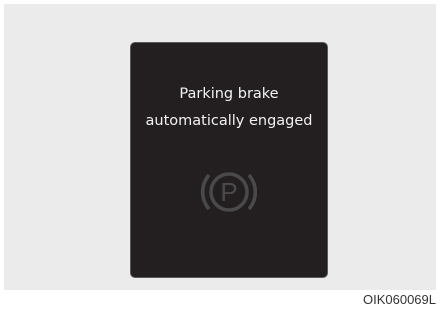 Image resolution: width=440 pixels, height=310 pixels. I want to click on parking-brake-icon: P, so click(229, 192).